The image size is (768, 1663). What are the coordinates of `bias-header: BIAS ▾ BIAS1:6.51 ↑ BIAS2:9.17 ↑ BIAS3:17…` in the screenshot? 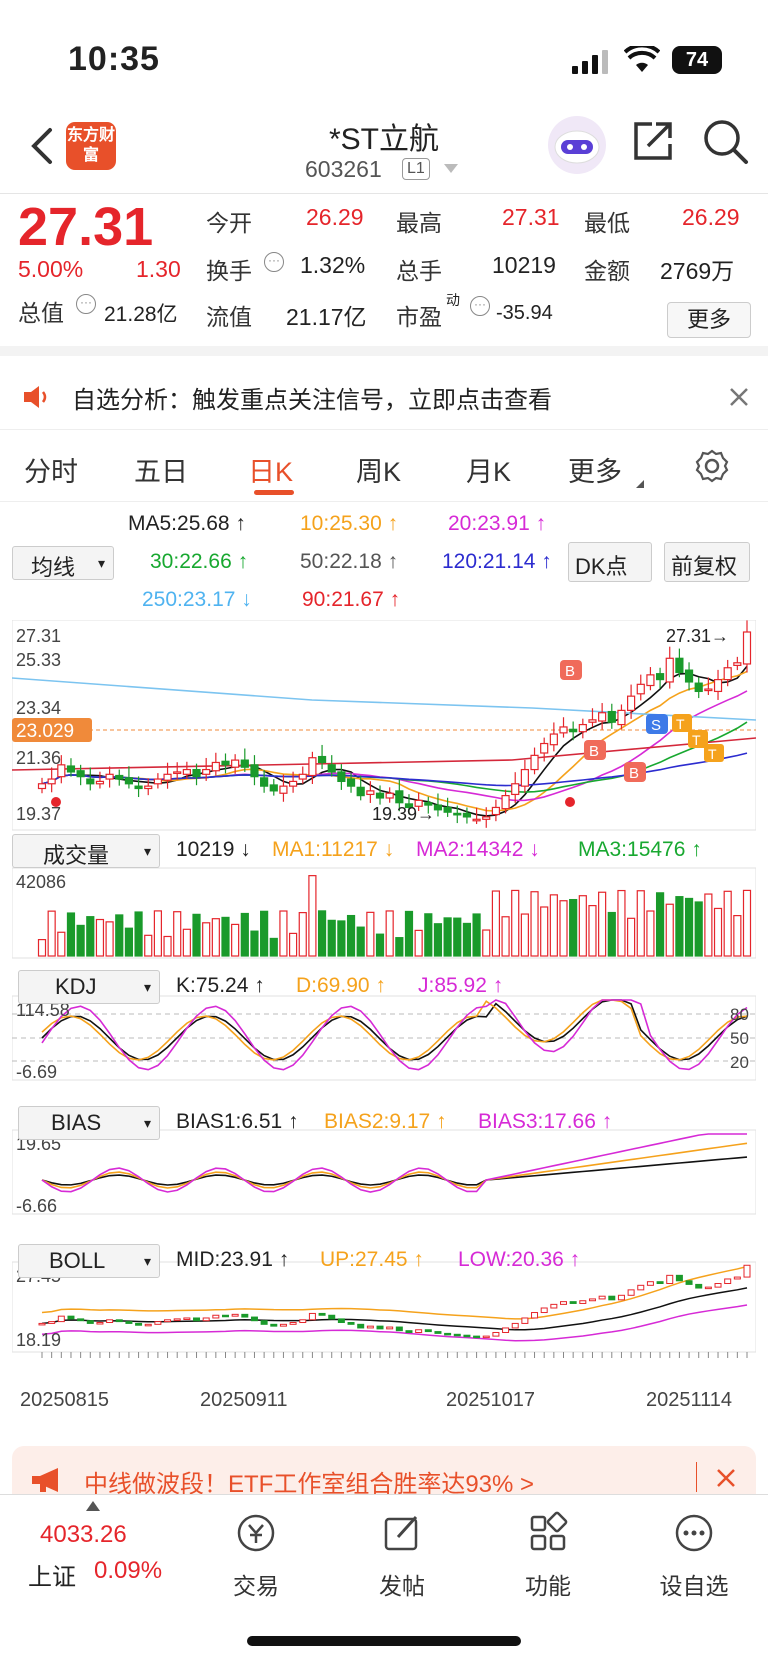 It's located at (384, 1124).